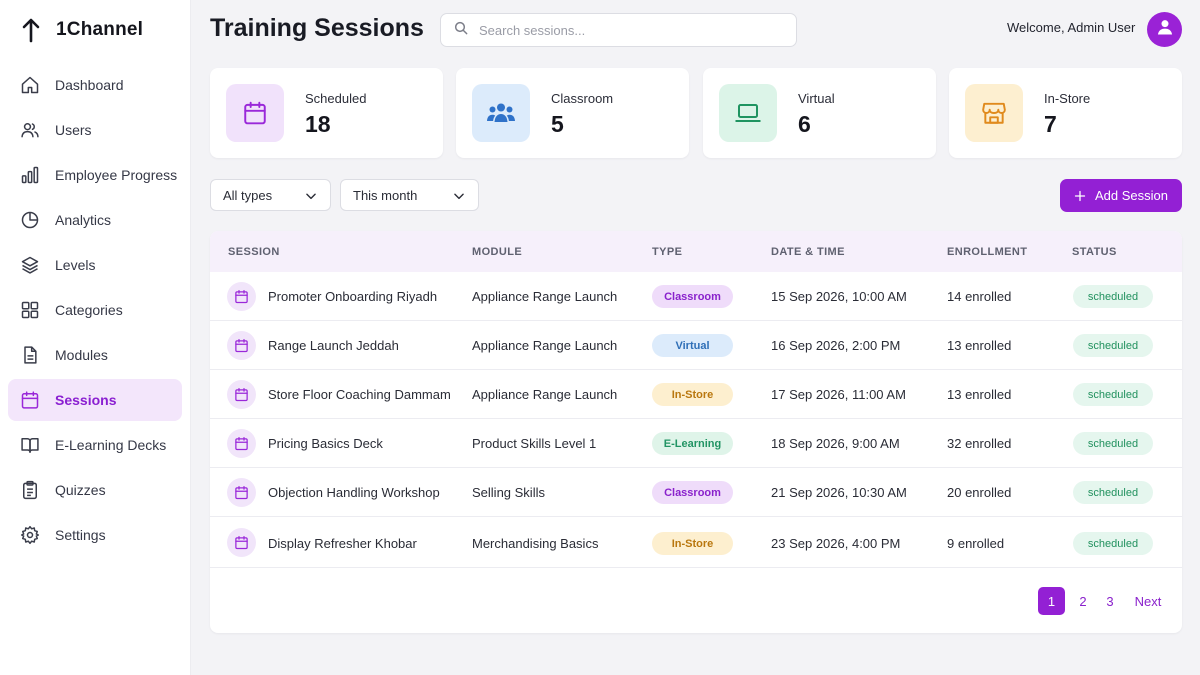 This screenshot has height=675, width=1200. I want to click on session-datetime: 15 Sep 2026, 10:00 AM, so click(839, 296).